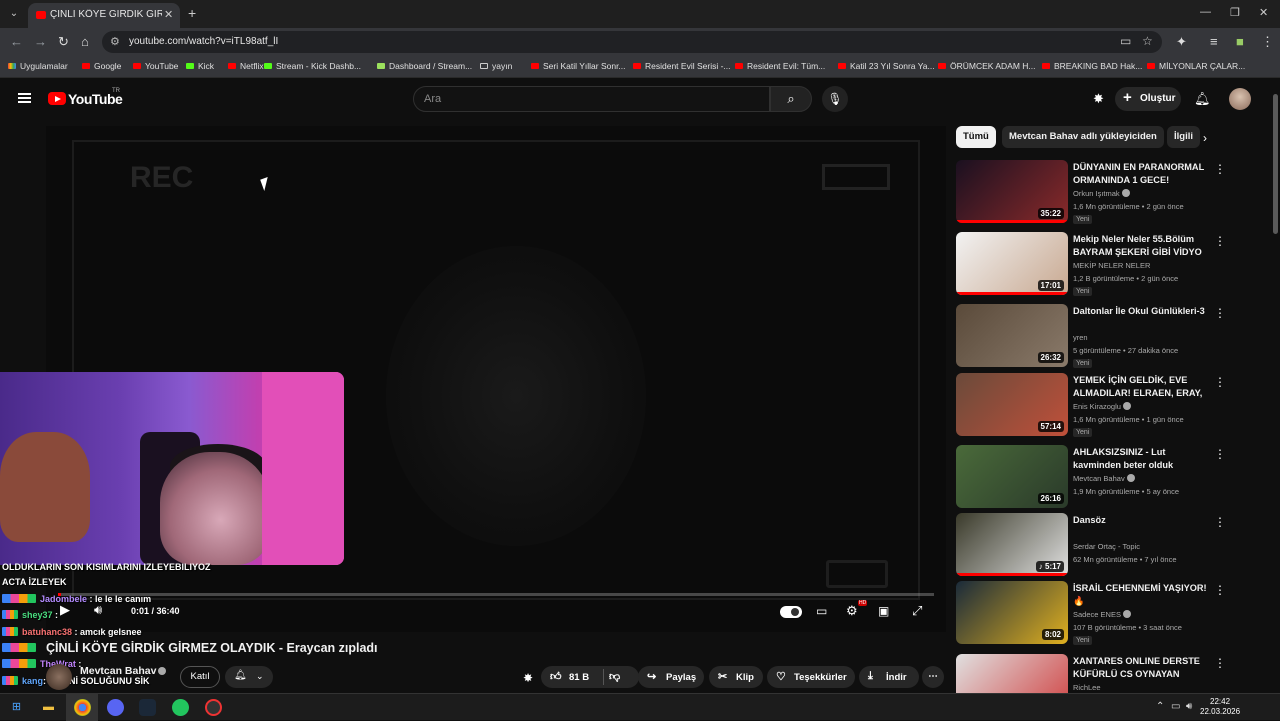 Image resolution: width=1280 pixels, height=721 pixels. I want to click on video-thumbnail: 26:32, so click(1012, 335).